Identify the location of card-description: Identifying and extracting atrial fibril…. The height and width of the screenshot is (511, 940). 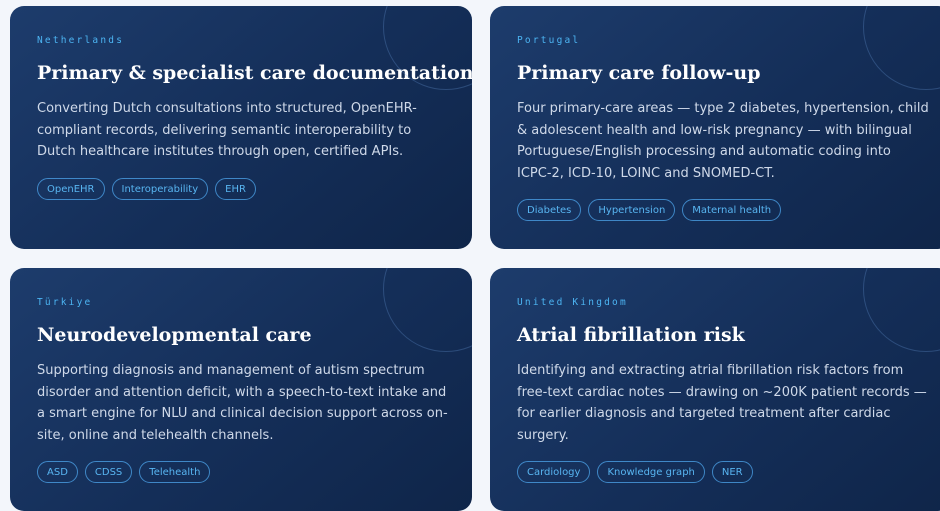
(722, 403).